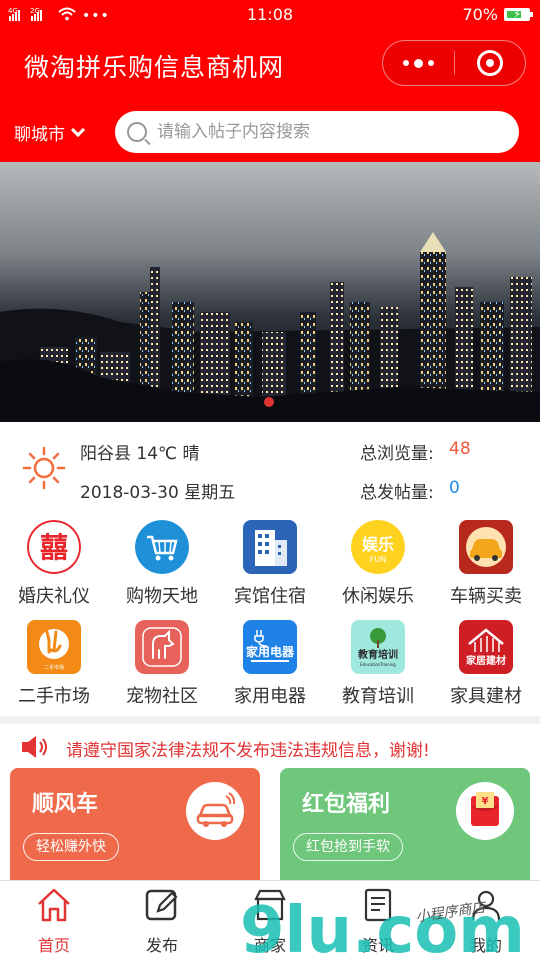 The image size is (540, 960). What do you see at coordinates (54, 647) in the screenshot?
I see `second-hand-hand-icon: 二手市场` at bounding box center [54, 647].